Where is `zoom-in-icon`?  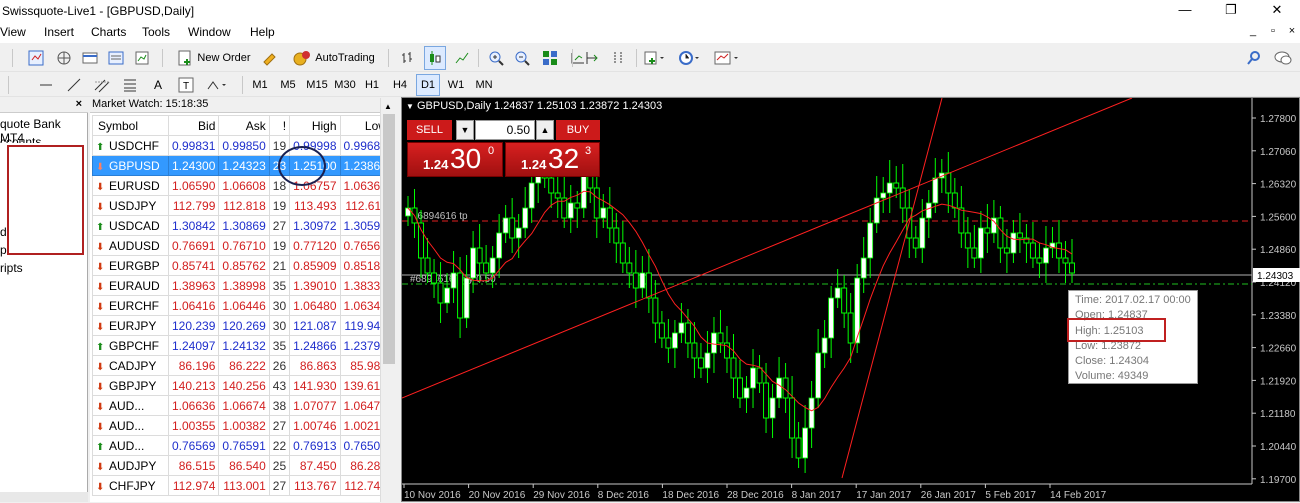 zoom-in-icon is located at coordinates (496, 58).